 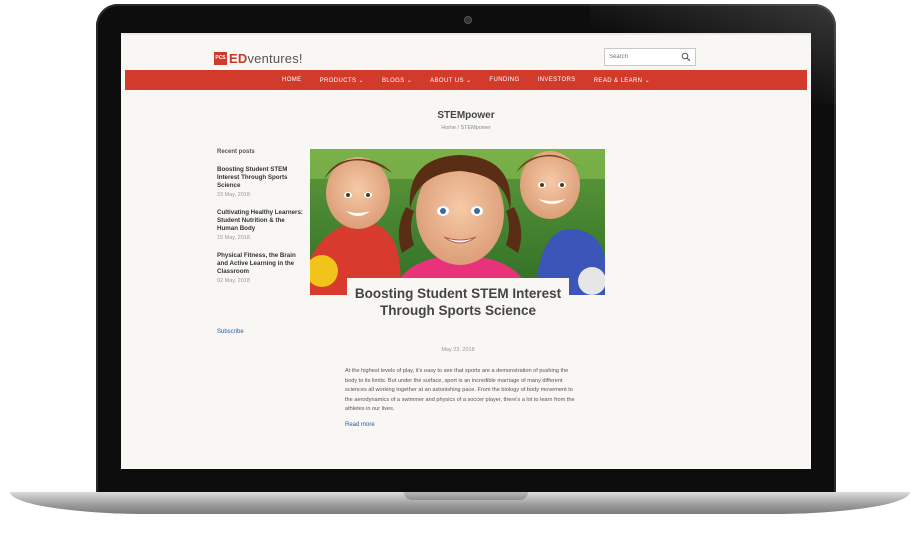 What do you see at coordinates (233, 281) in the screenshot?
I see `post-date: 02 May, 2018` at bounding box center [233, 281].